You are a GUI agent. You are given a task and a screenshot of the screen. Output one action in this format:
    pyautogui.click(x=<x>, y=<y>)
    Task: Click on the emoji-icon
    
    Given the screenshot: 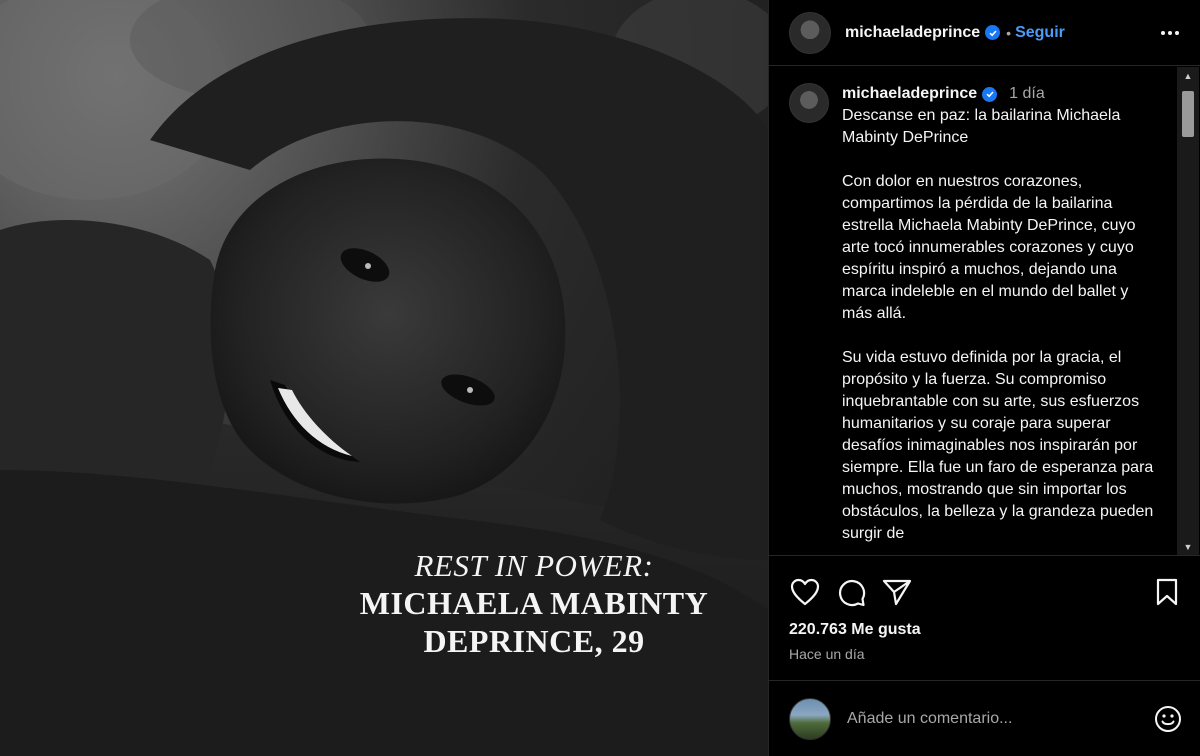 What is the action you would take?
    pyautogui.click(x=1168, y=719)
    